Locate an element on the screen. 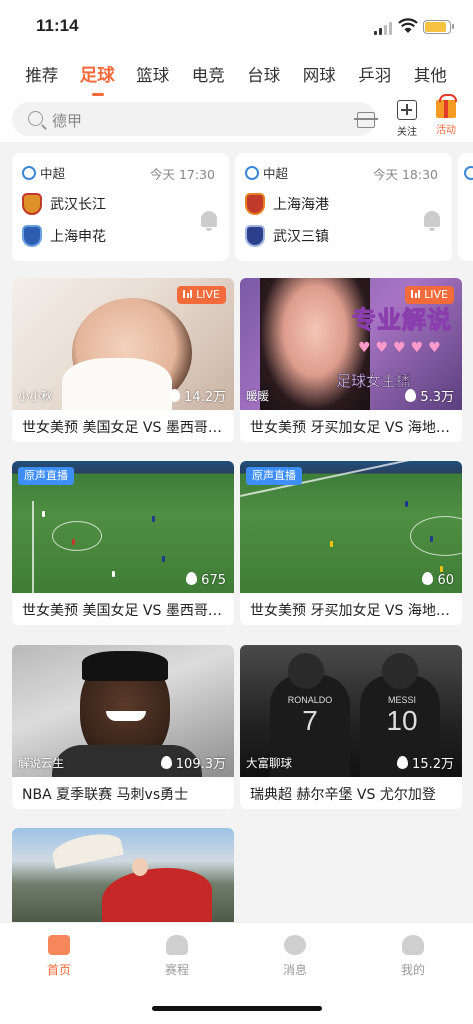 The width and height of the screenshot is (473, 1024). search-placeholder: 德甲 is located at coordinates (67, 121).